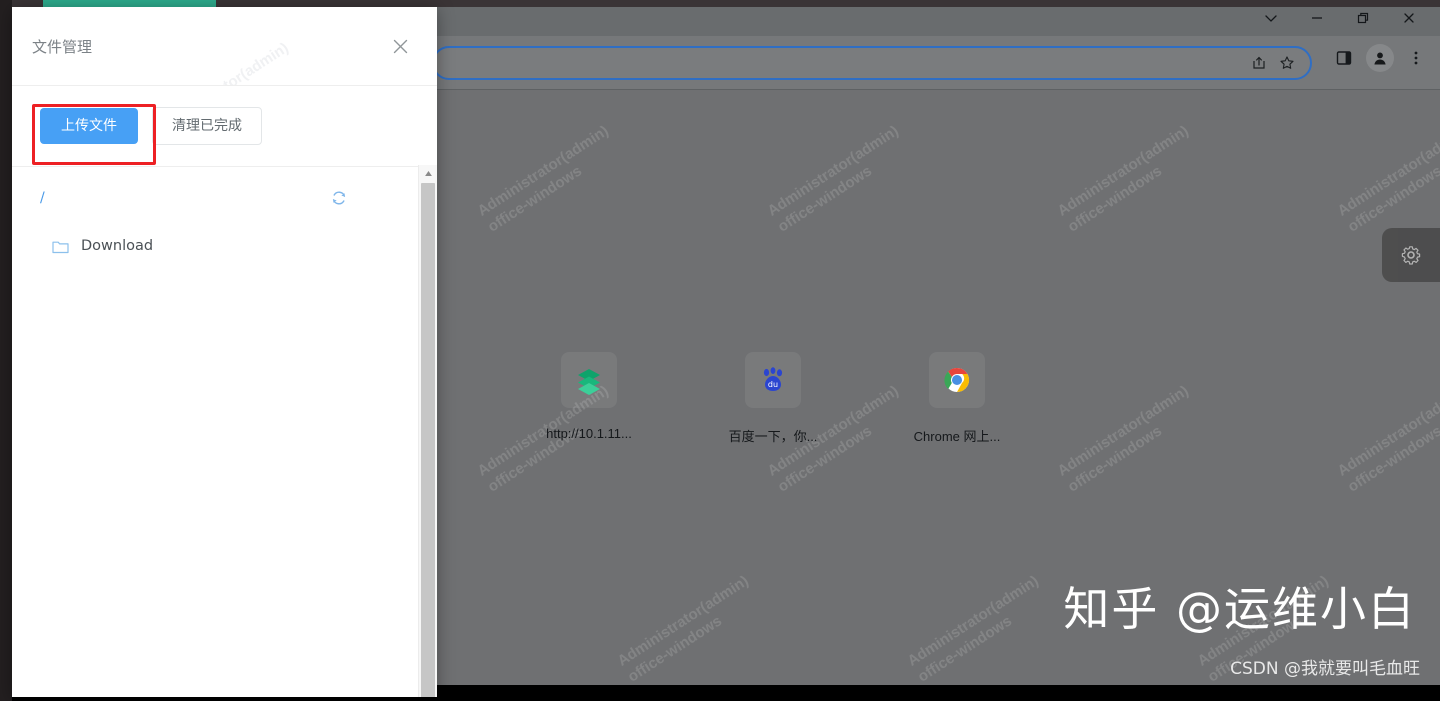  What do you see at coordinates (129, 3) in the screenshot?
I see `browser-tab-strip-highlight` at bounding box center [129, 3].